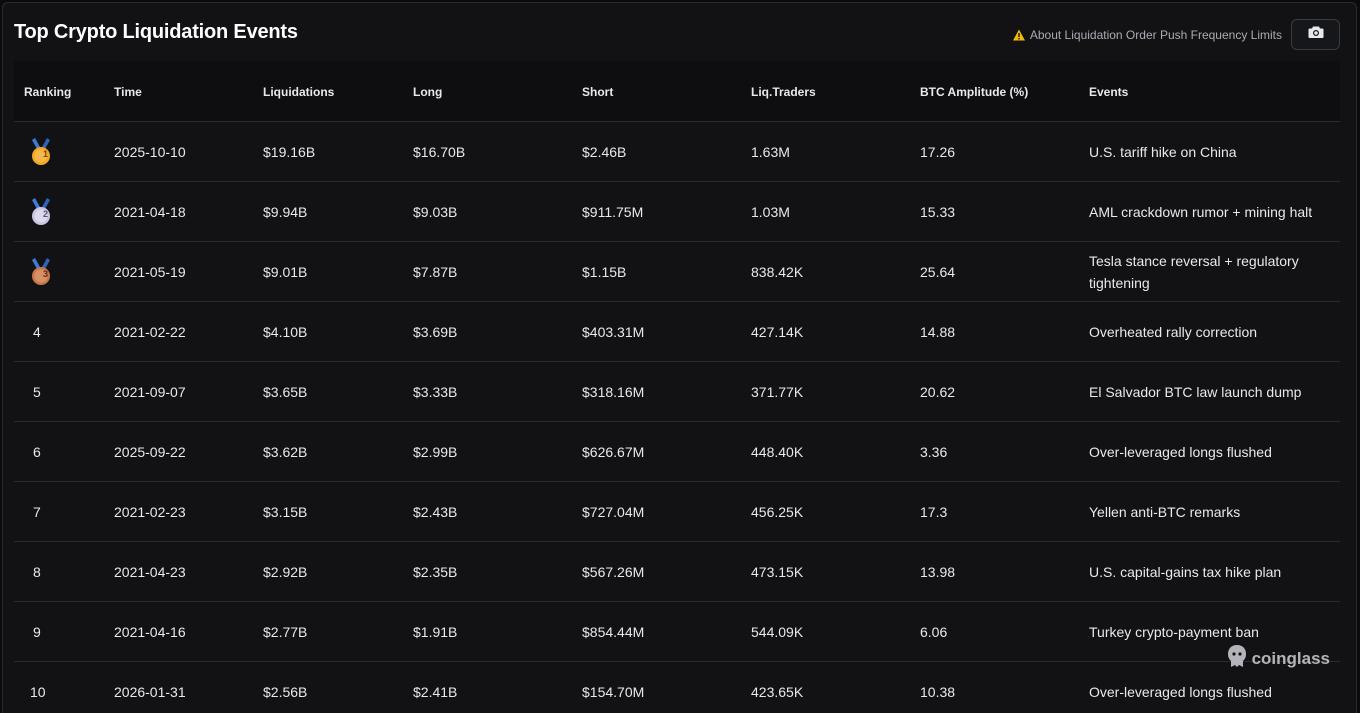 This screenshot has width=1360, height=713. I want to click on liquidations-cell: $3.62B, so click(285, 451).